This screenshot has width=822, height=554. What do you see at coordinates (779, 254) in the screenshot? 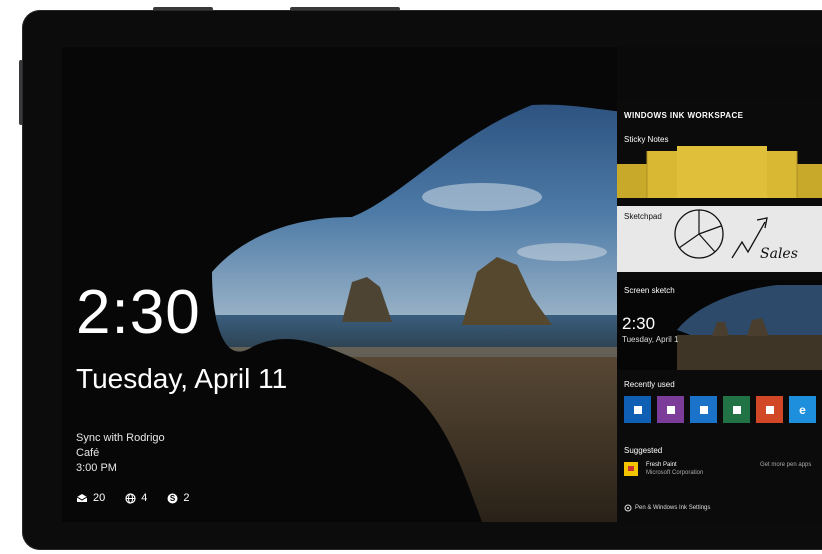
I see `sketch-sales-text: Sales` at bounding box center [779, 254].